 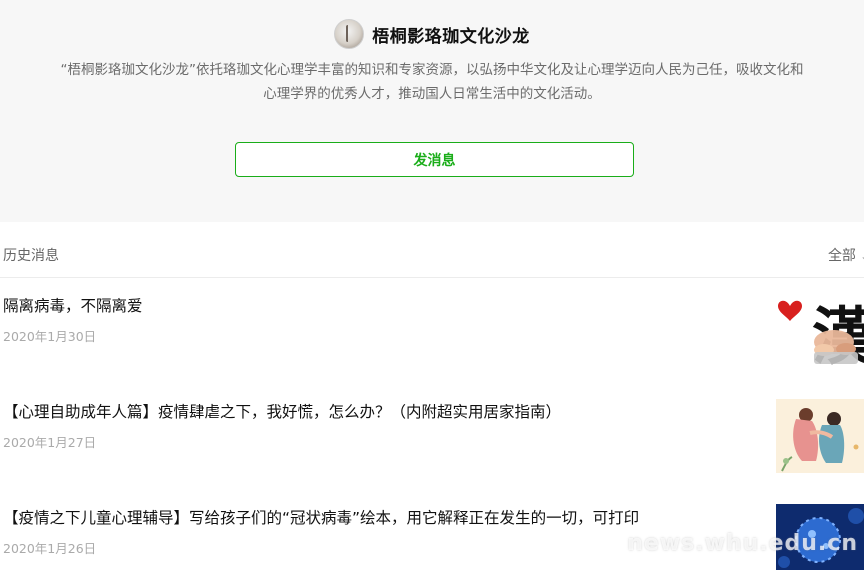 I want to click on heart-hands-image: 漢, so click(x=821, y=333).